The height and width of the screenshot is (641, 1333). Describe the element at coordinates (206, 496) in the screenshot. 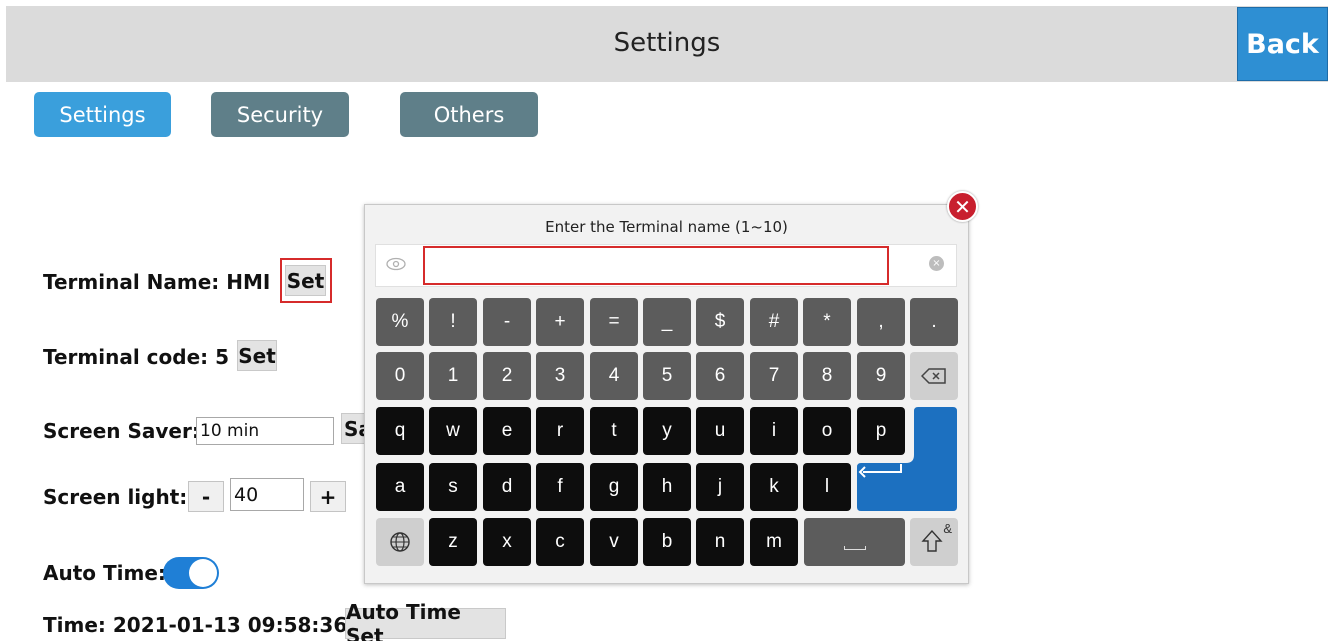

I see `screen-light-decrease-button: -` at that location.